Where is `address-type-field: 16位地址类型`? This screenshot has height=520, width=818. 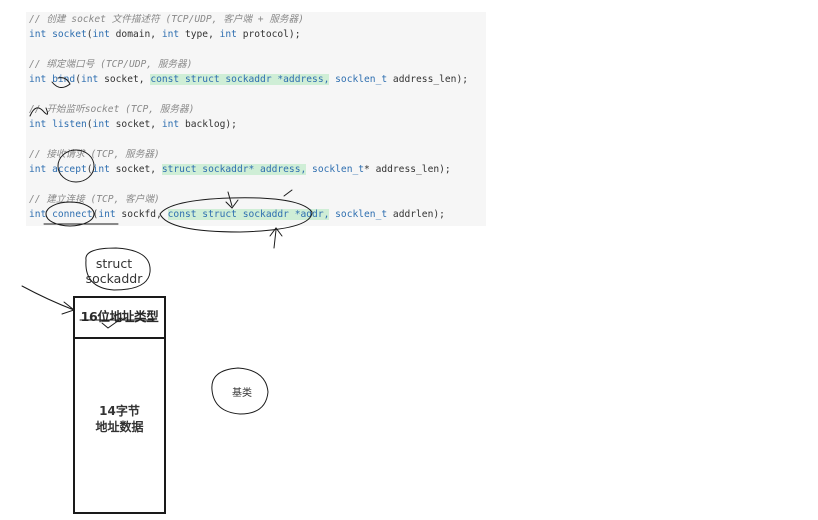
address-type-field: 16位地址类型 is located at coordinates (119, 316).